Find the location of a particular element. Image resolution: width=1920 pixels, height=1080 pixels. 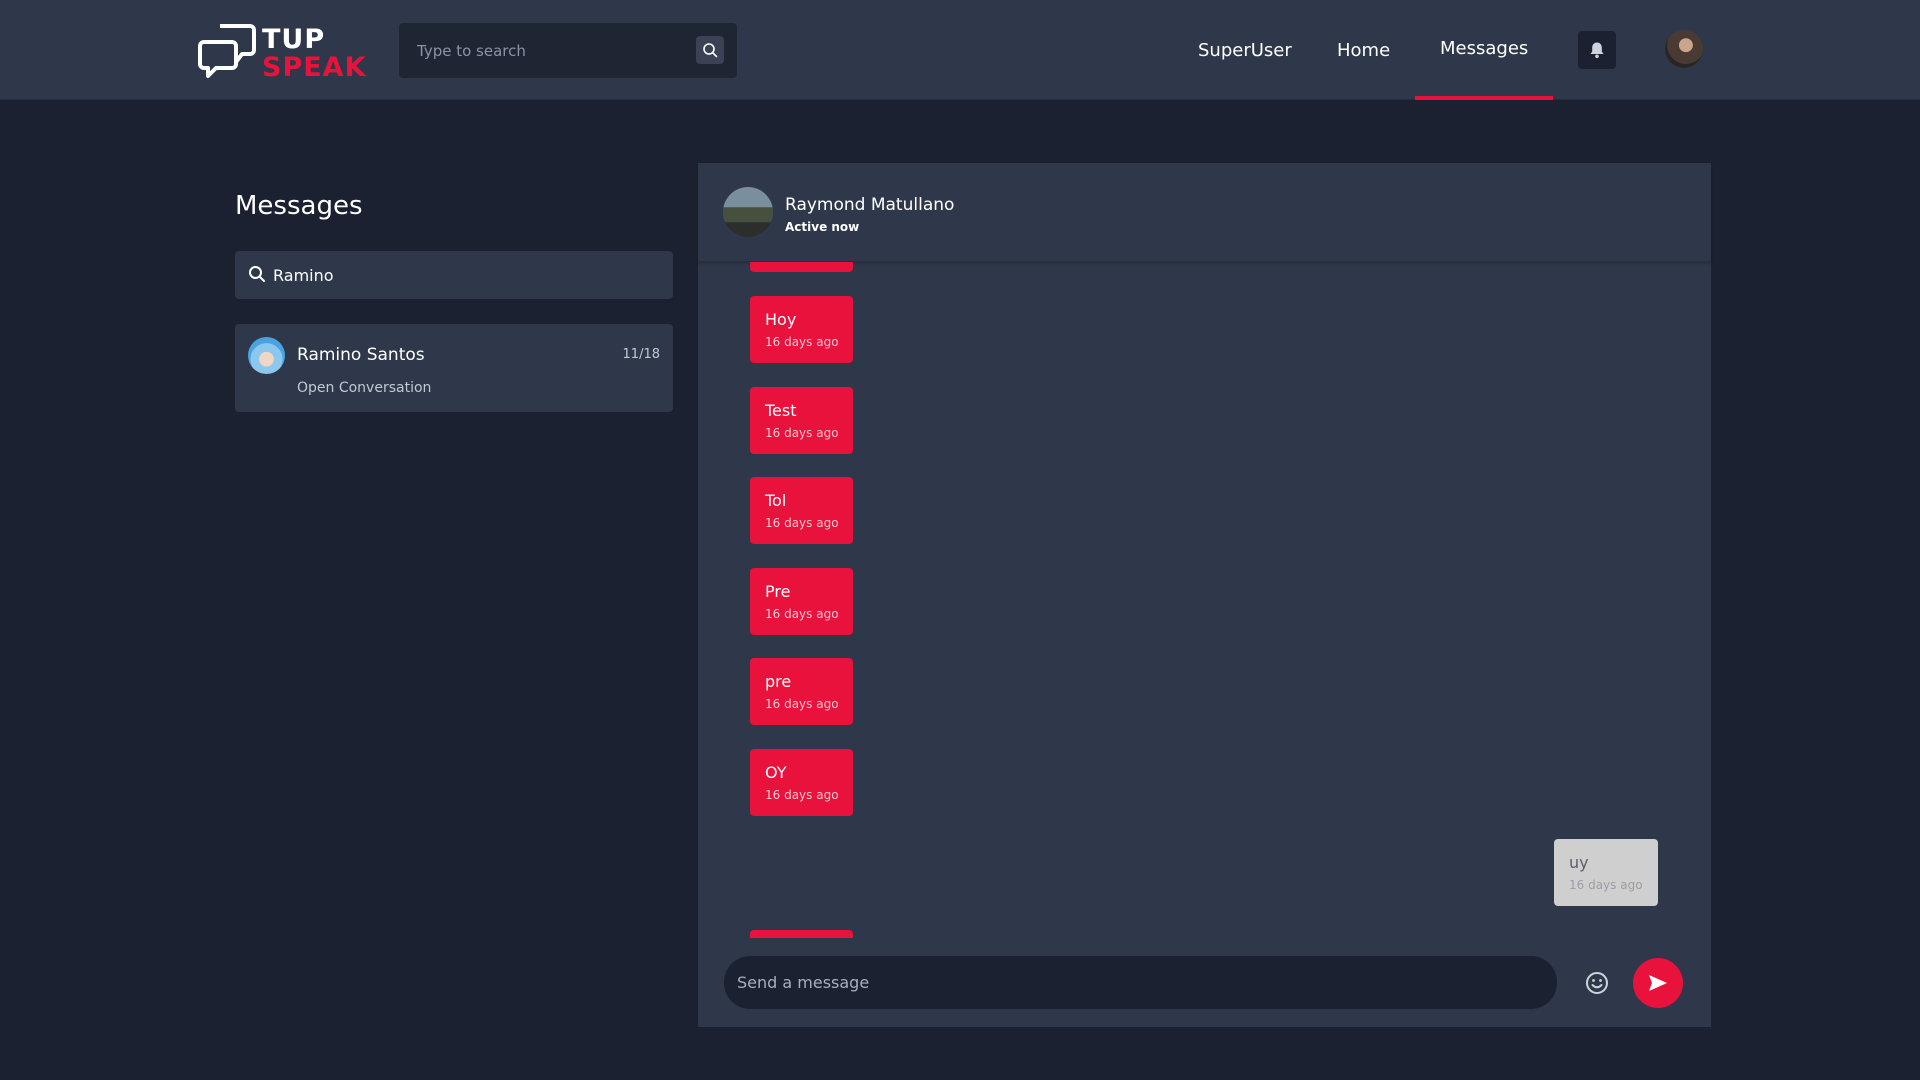

message-bubble-outgoing: uy 16 days ago is located at coordinates (1606, 872).